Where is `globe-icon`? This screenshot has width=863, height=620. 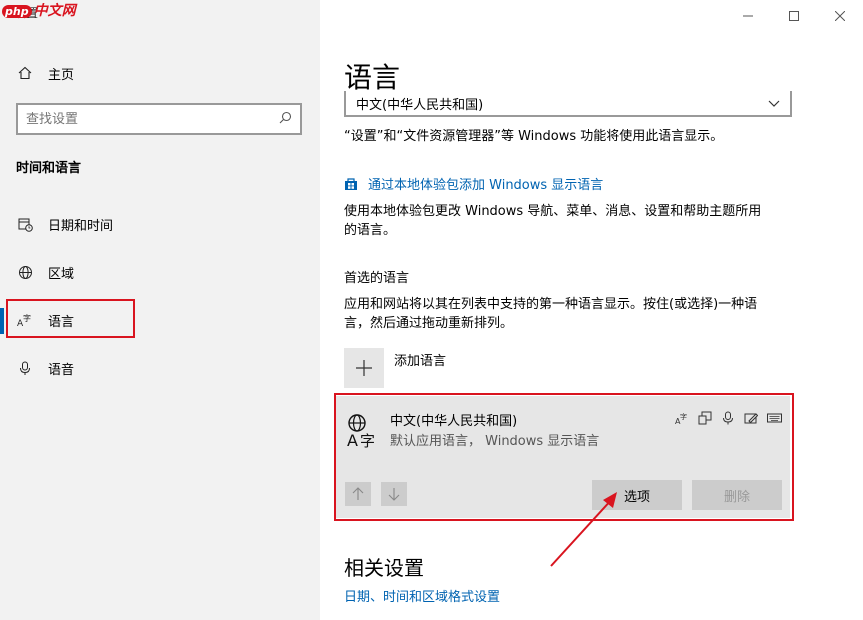 globe-icon is located at coordinates (25, 272).